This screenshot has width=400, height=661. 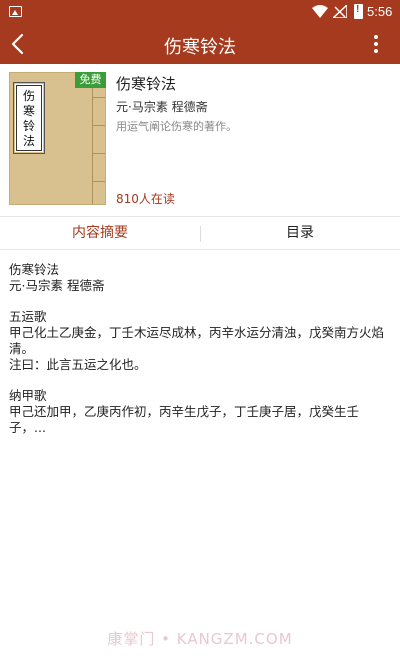 I want to click on tab-summary: 内容摘要, so click(x=100, y=234).